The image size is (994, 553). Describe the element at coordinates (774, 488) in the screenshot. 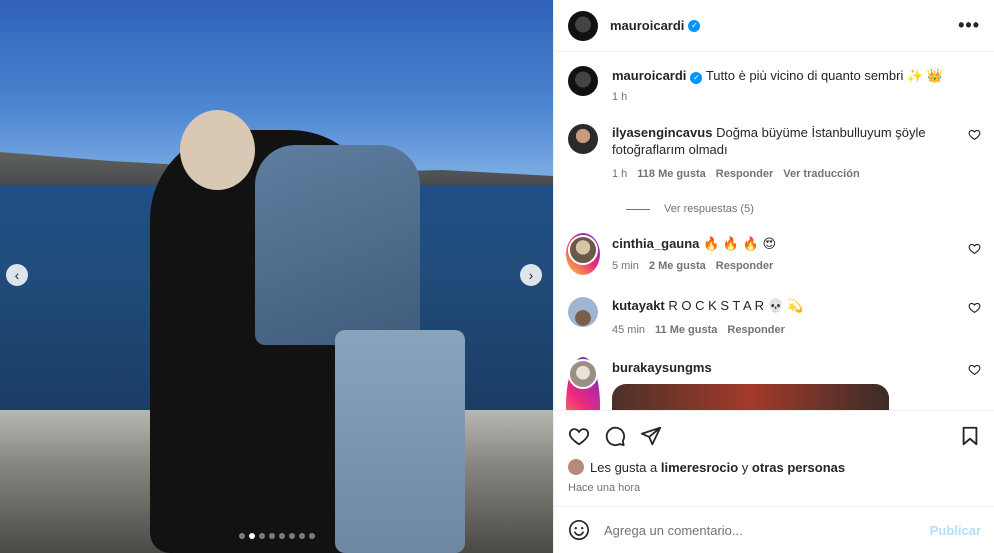

I see `post-timestamp: Hace una hora` at that location.